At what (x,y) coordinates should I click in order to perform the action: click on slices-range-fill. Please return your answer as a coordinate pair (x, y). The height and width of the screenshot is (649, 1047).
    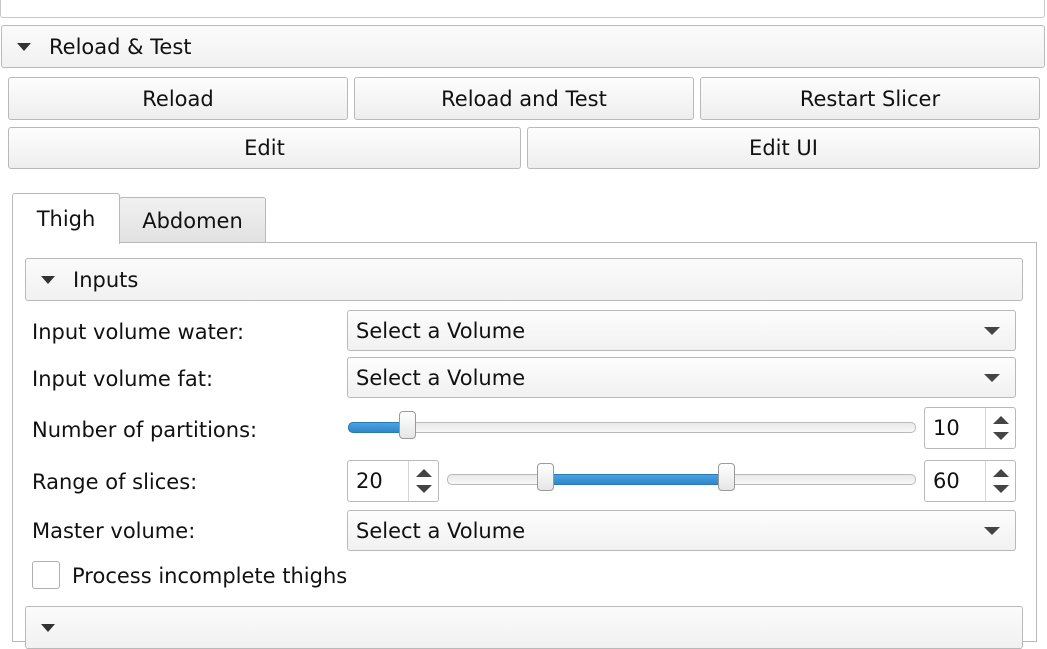
    Looking at the image, I should click on (637, 479).